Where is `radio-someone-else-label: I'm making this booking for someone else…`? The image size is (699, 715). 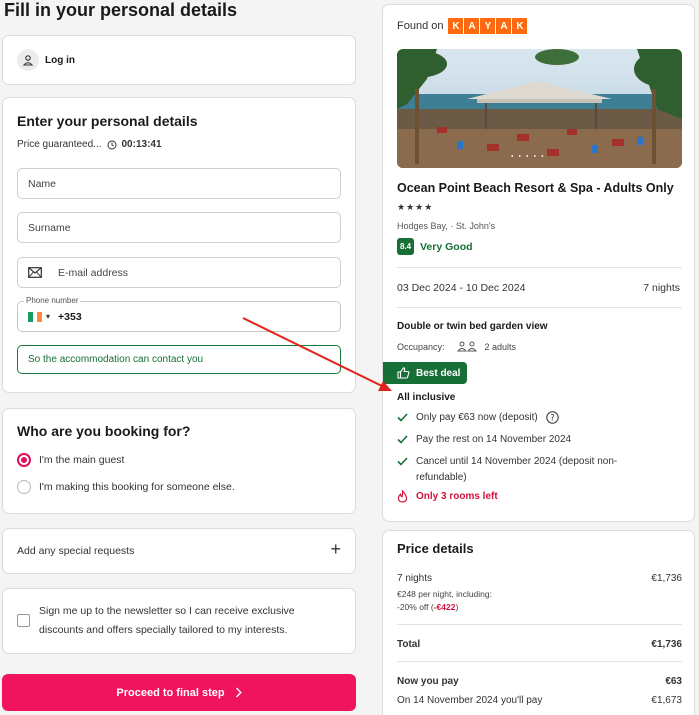
radio-someone-else-label: I'm making this booking for someone else… is located at coordinates (137, 487).